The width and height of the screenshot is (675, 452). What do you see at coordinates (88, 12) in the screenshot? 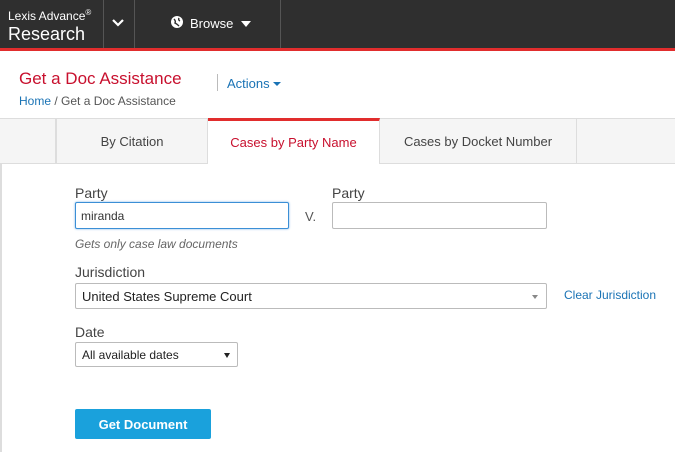
I see `registered-mark: ®` at bounding box center [88, 12].